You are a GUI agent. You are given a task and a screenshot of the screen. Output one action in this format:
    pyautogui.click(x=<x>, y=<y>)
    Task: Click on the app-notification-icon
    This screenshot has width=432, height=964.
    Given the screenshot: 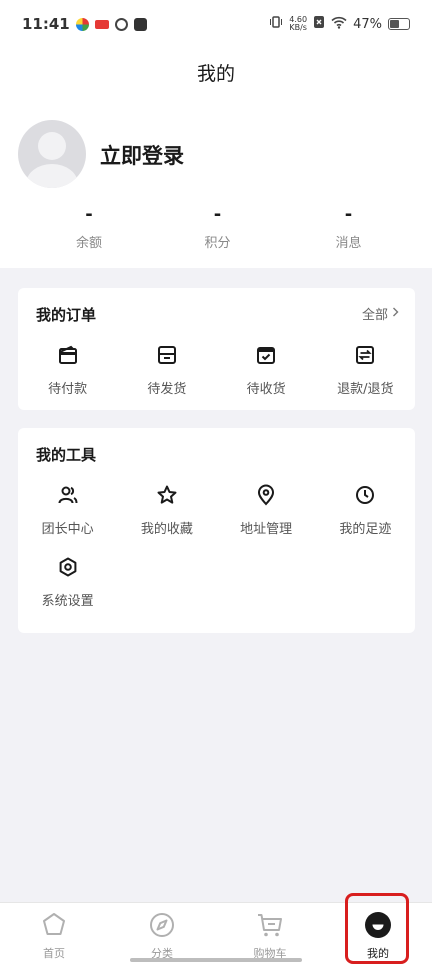 What is the action you would take?
    pyautogui.click(x=82, y=24)
    